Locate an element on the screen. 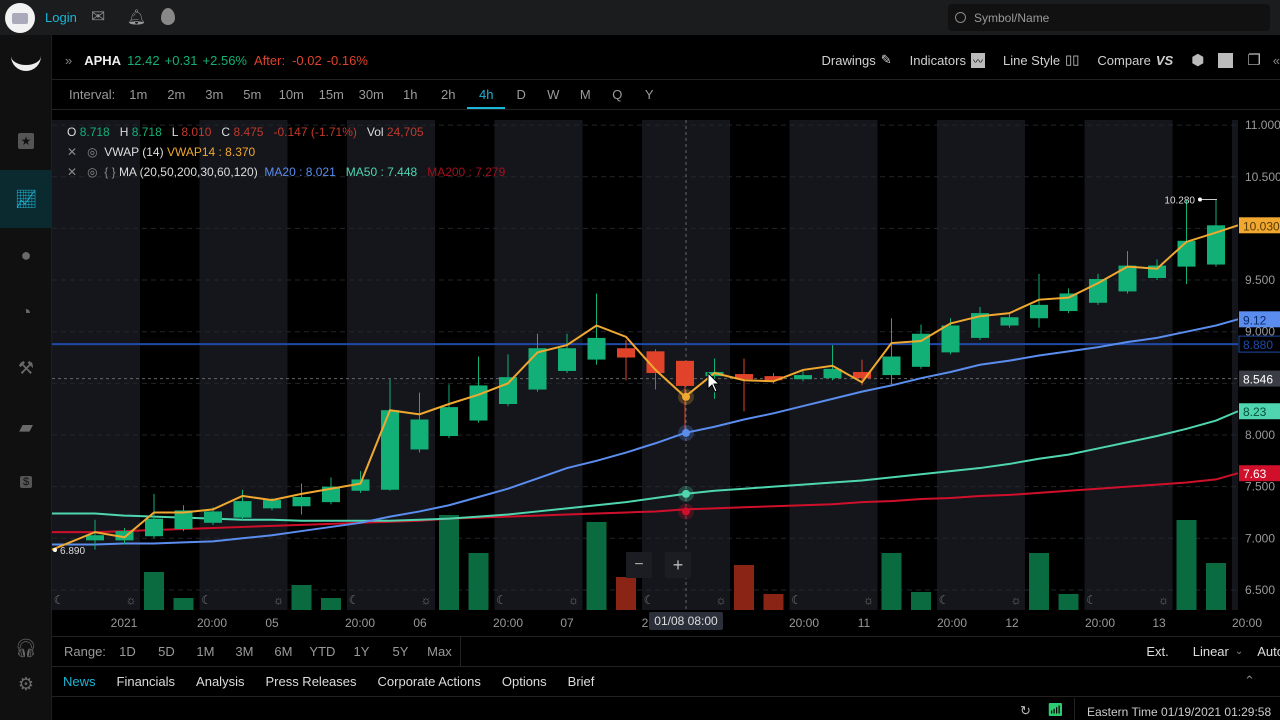  scale-controls: Ext. Linear ⌄ Auto is located at coordinates (1213, 651).